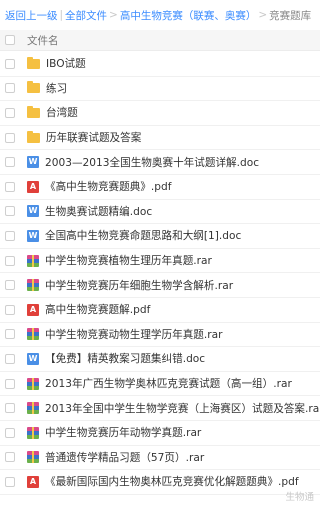 Image resolution: width=320 pixels, height=507 pixels. I want to click on file-name: 《最新国际国内生物奥林匹克竞赛优化解题题典》.pdf, so click(172, 481).